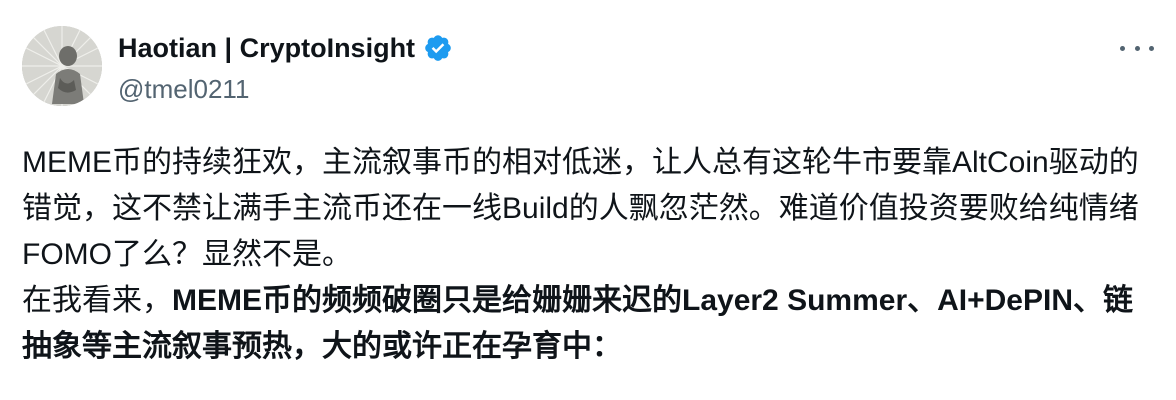  What do you see at coordinates (97, 300) in the screenshot?
I see `tweet-paragraph-2-intro: 在我看来，` at bounding box center [97, 300].